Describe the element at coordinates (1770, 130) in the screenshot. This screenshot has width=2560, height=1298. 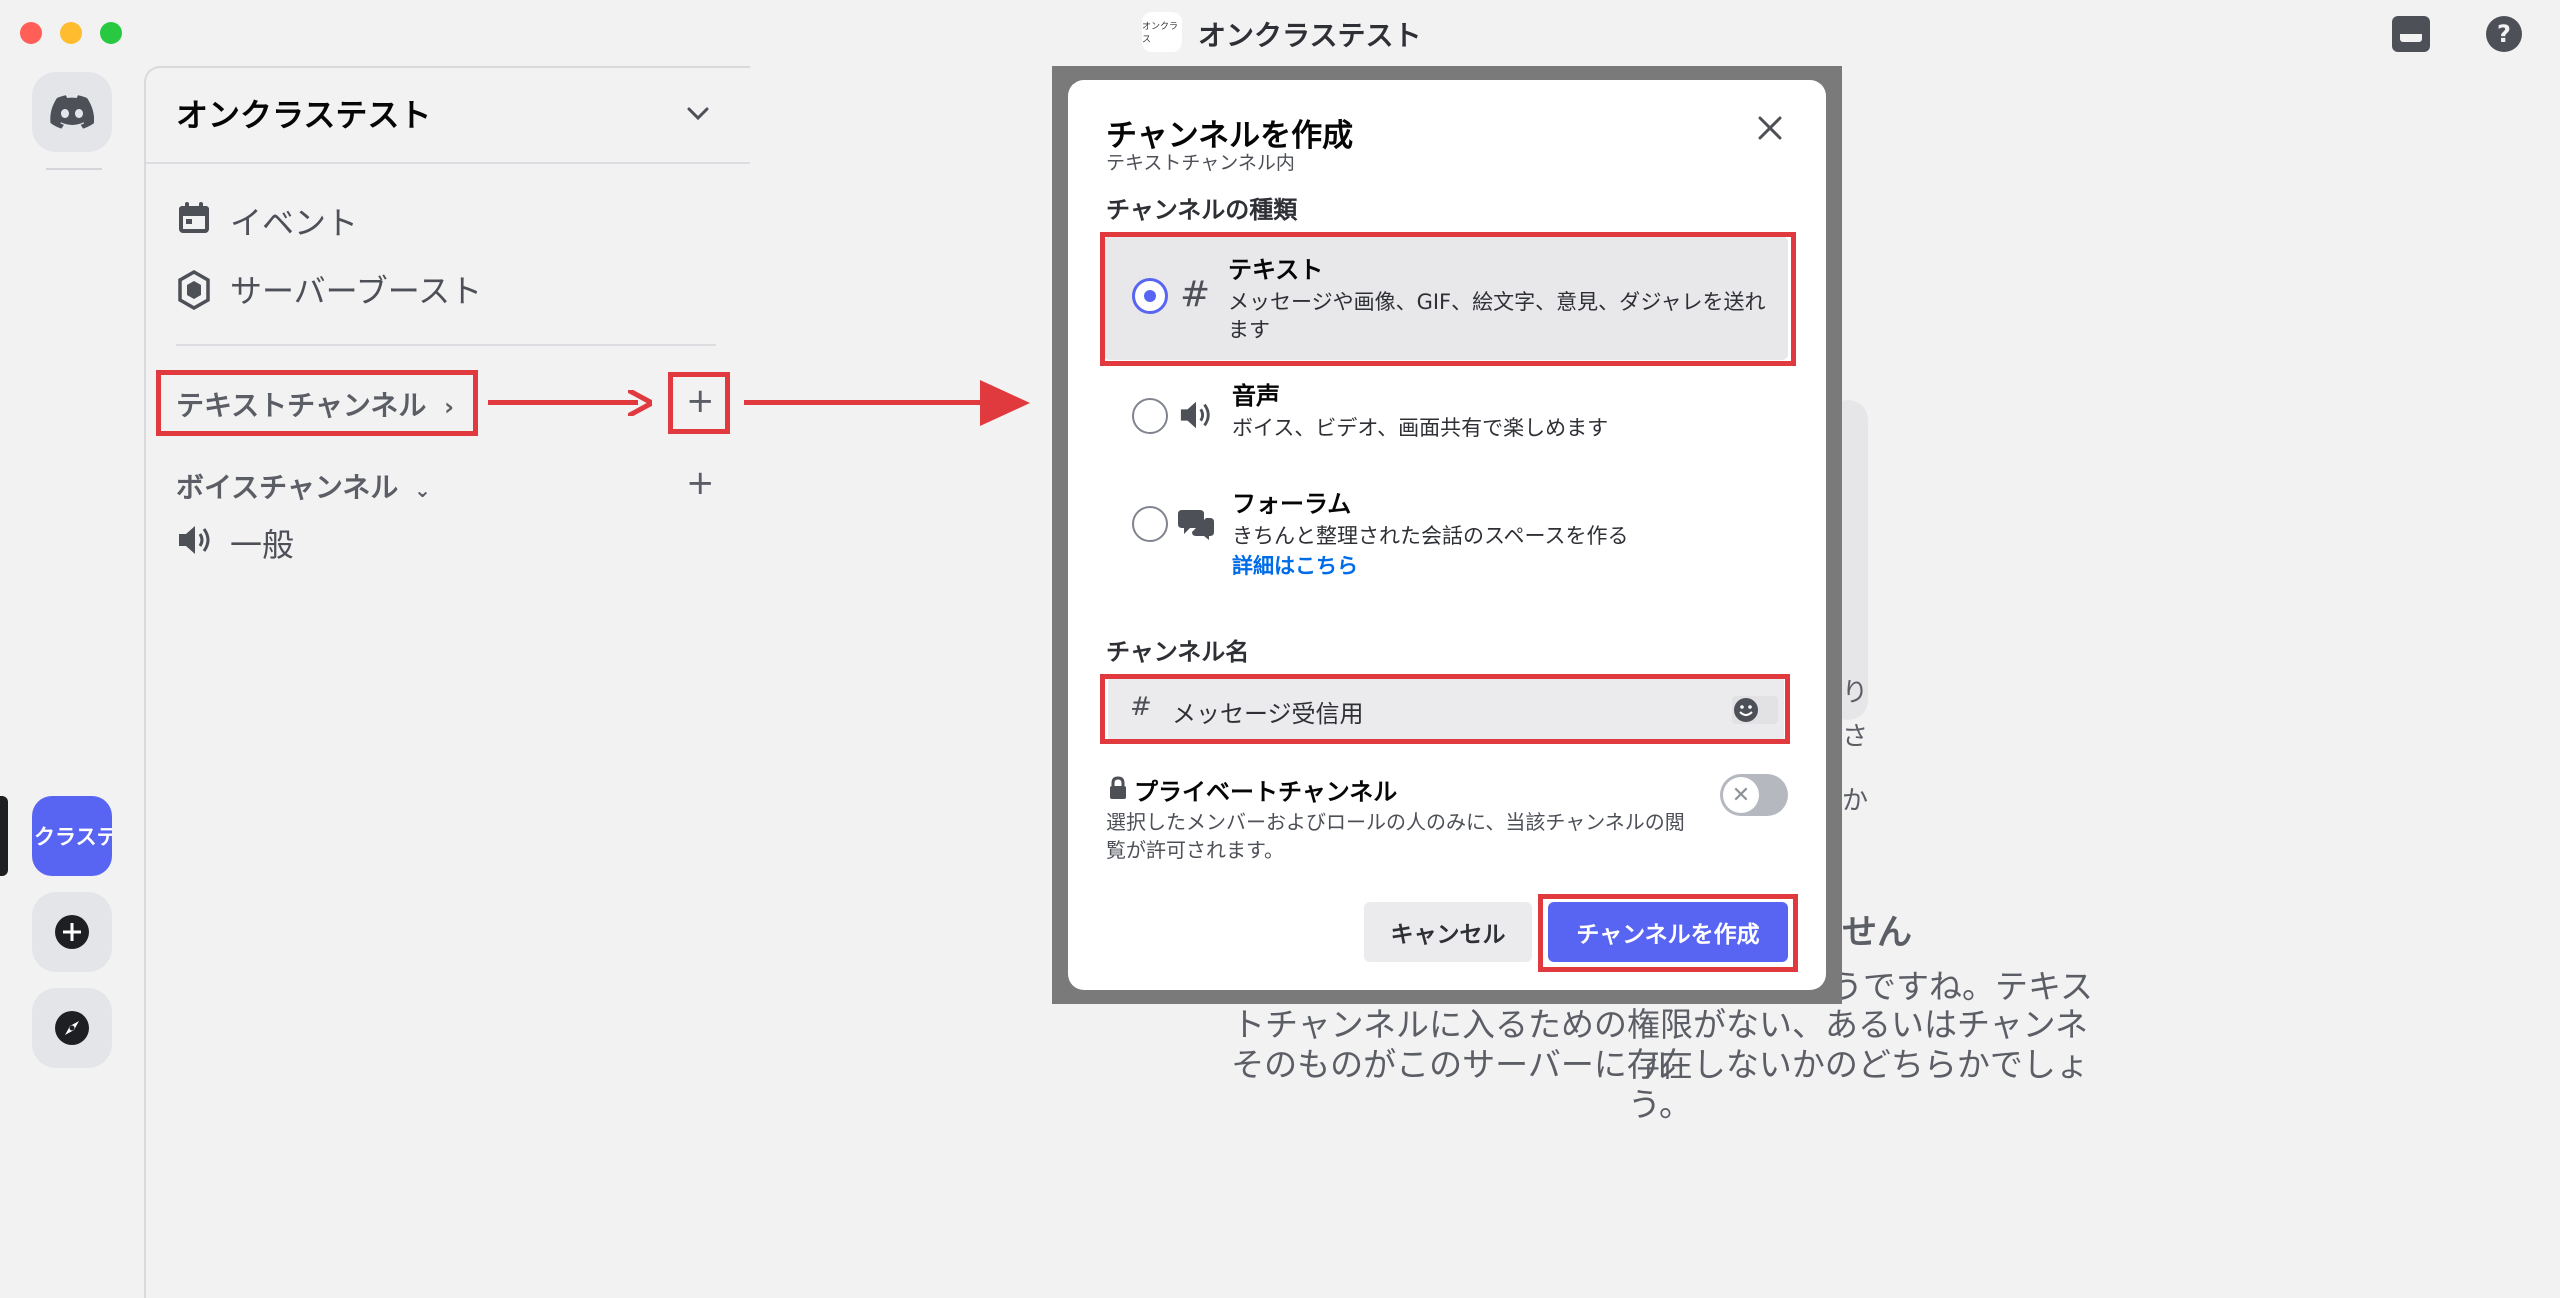
I see `close-icon` at that location.